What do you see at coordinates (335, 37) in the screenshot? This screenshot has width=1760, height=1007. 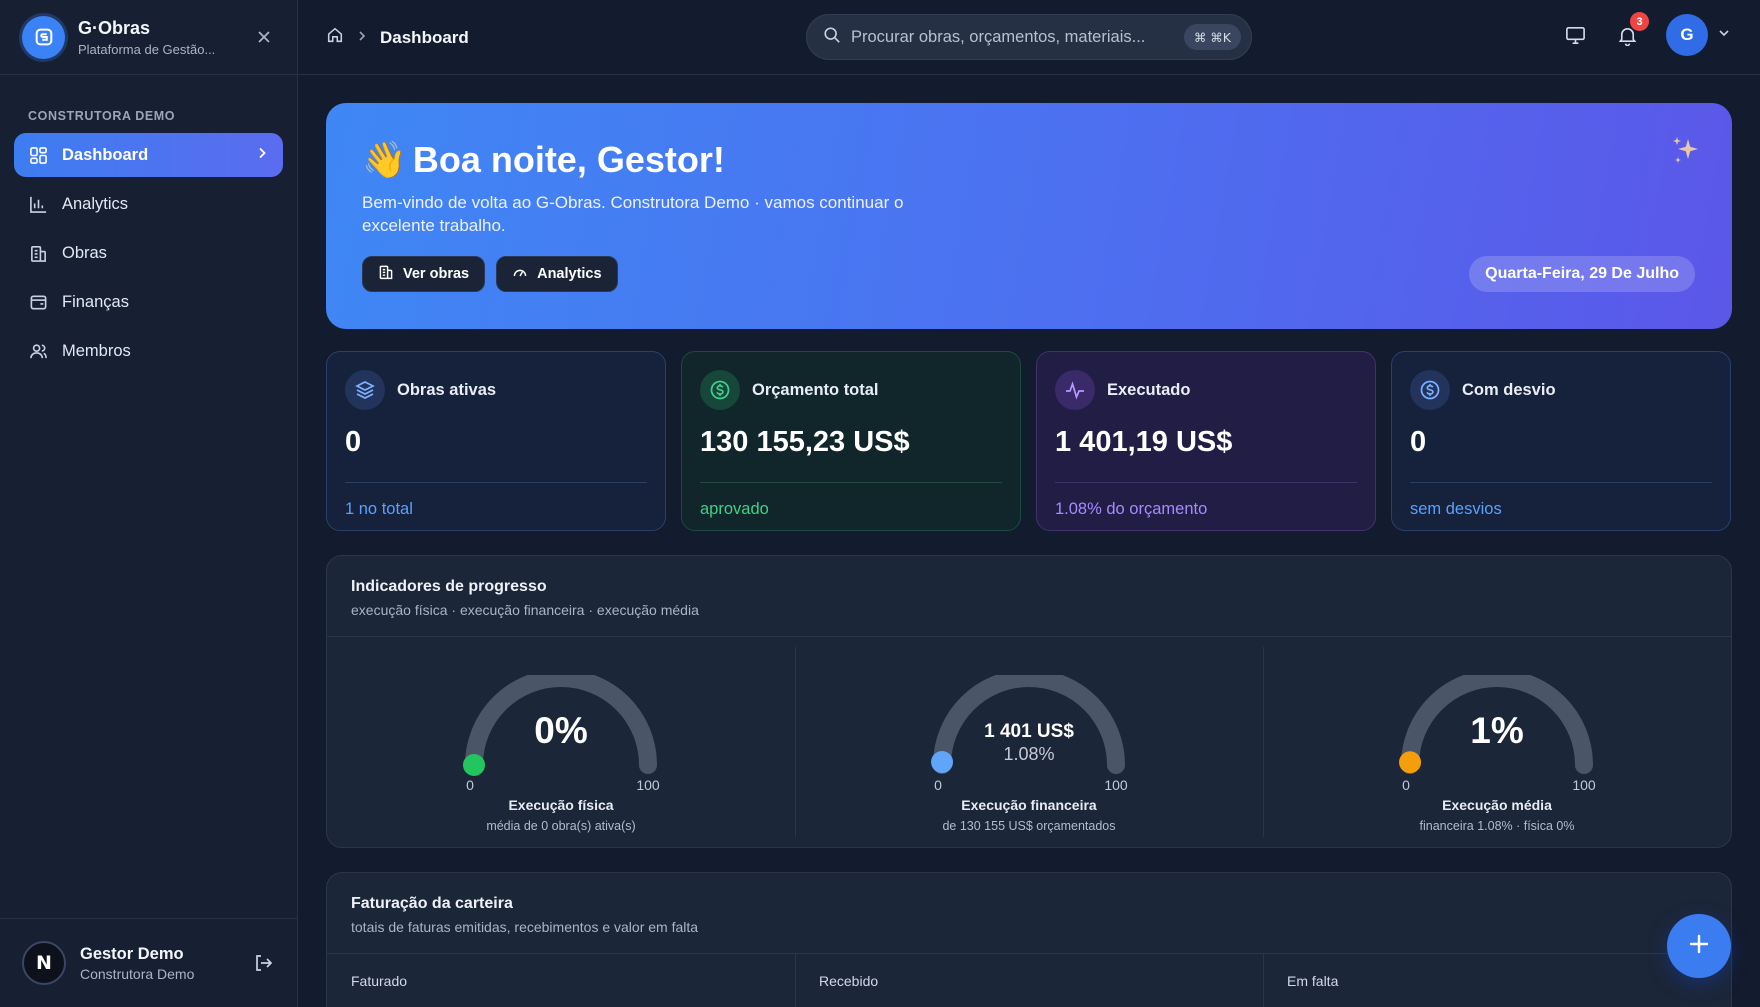 I see `home-icon` at bounding box center [335, 37].